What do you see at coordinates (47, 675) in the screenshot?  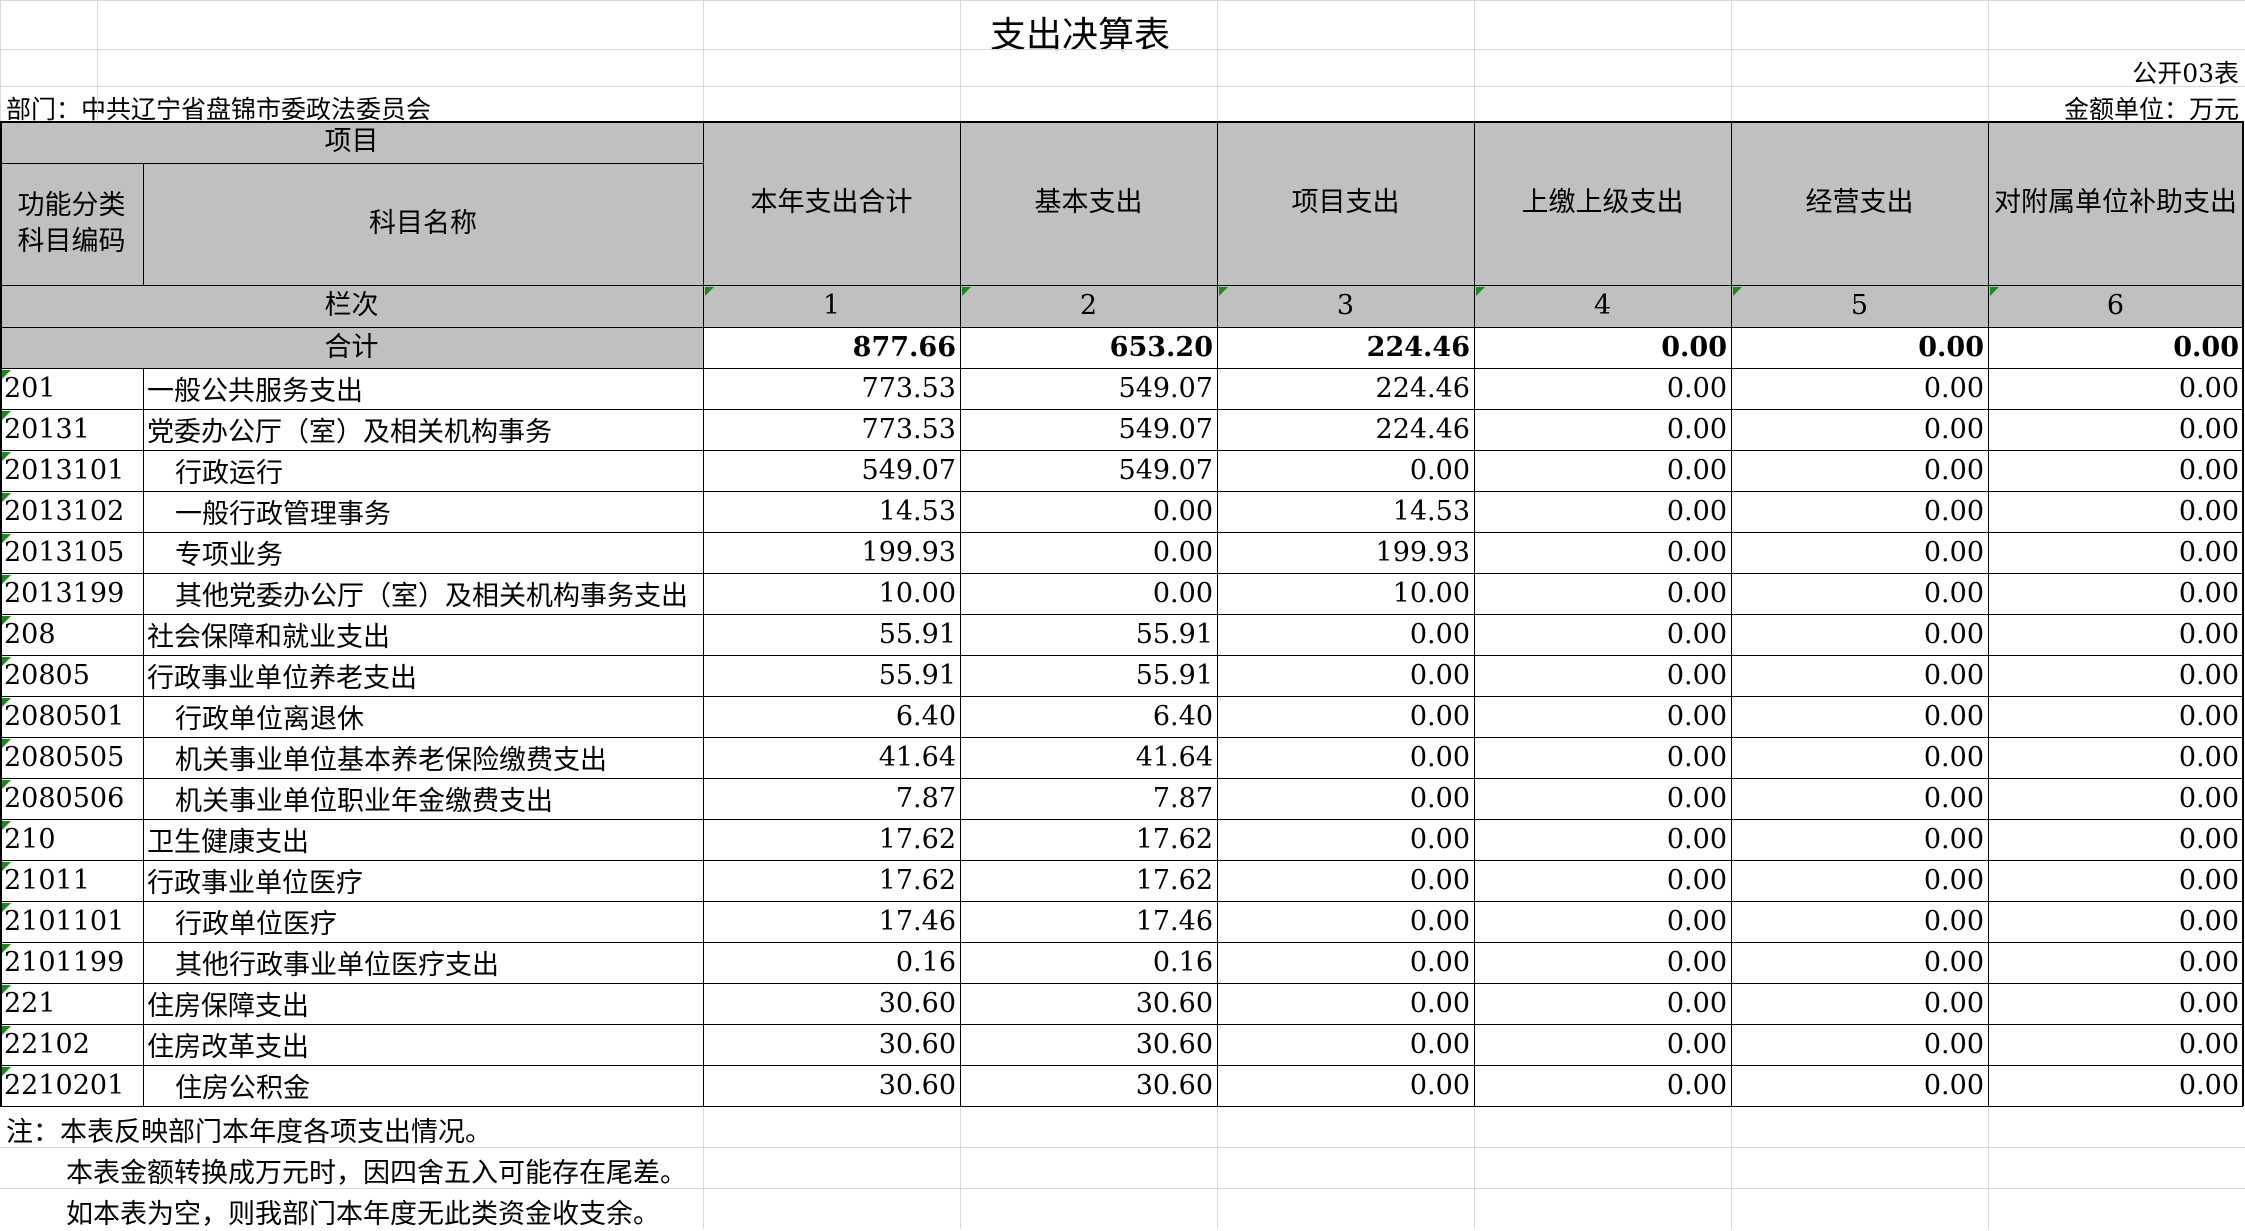 I see `subject-code: 20805` at bounding box center [47, 675].